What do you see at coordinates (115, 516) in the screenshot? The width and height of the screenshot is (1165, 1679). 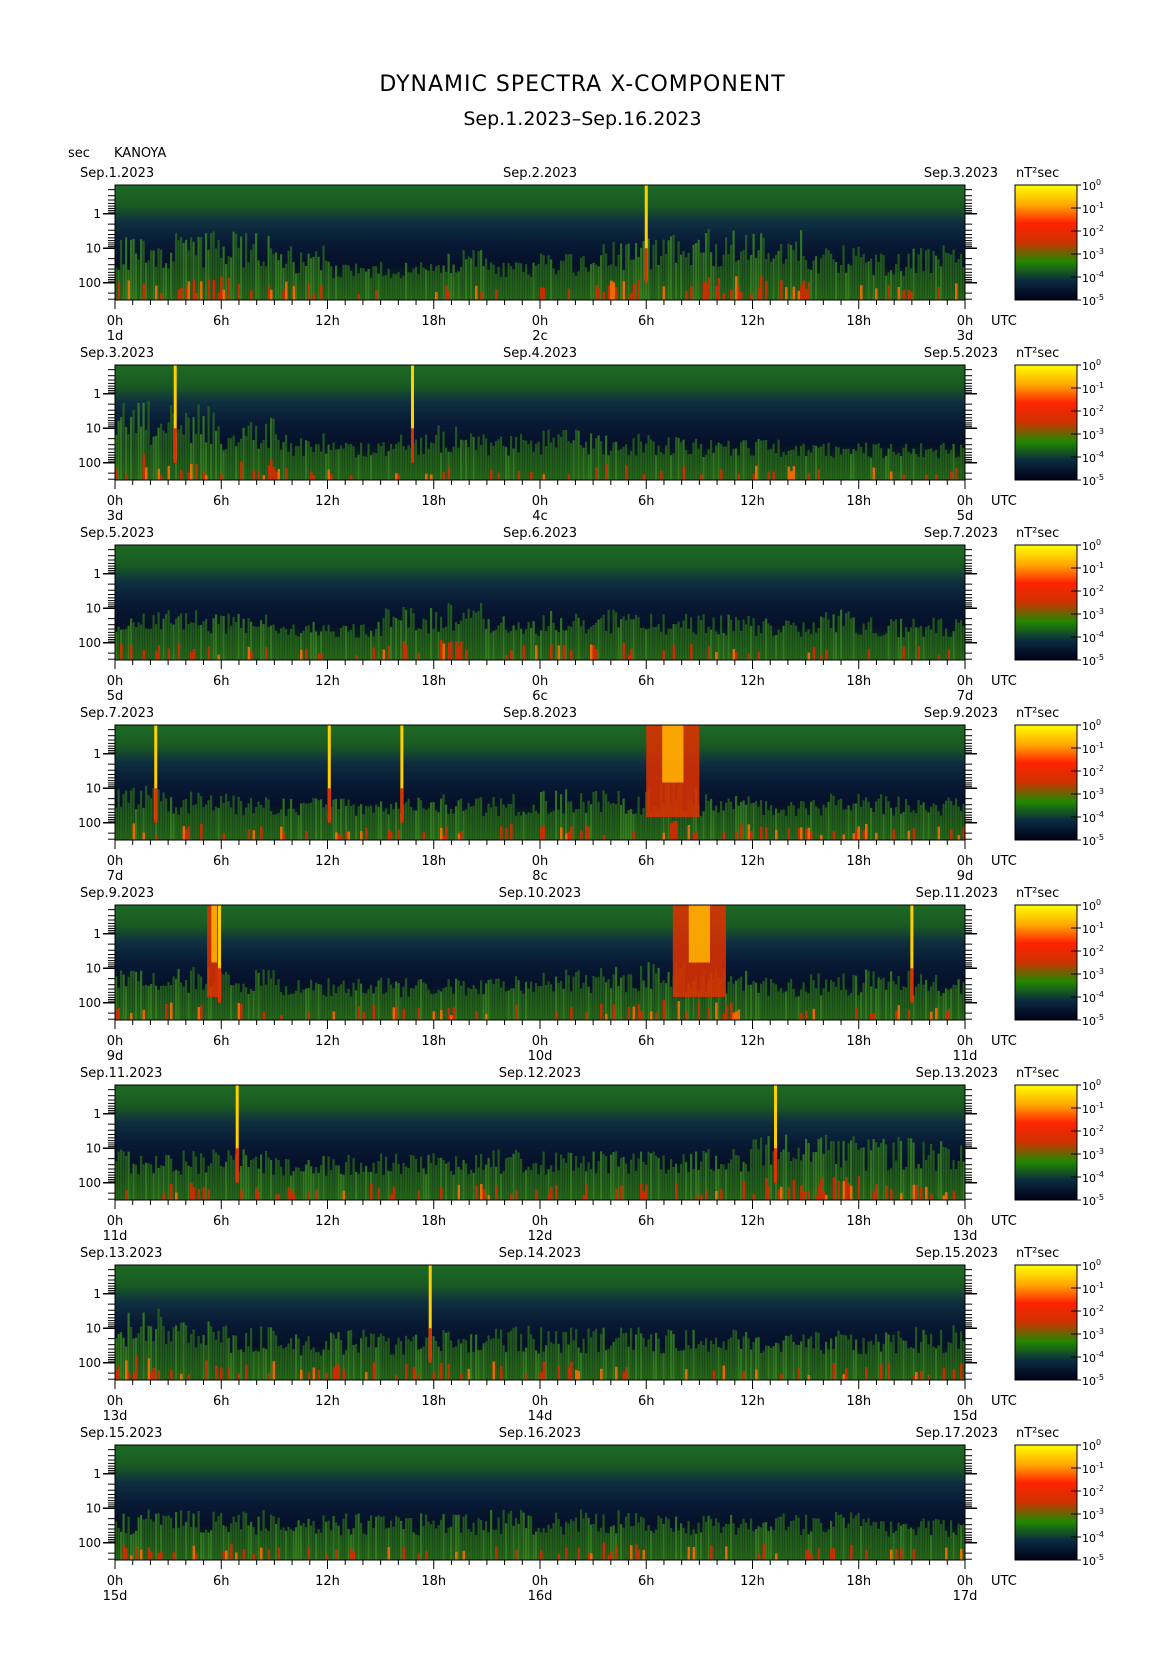 I see `day-label-left: 3d` at bounding box center [115, 516].